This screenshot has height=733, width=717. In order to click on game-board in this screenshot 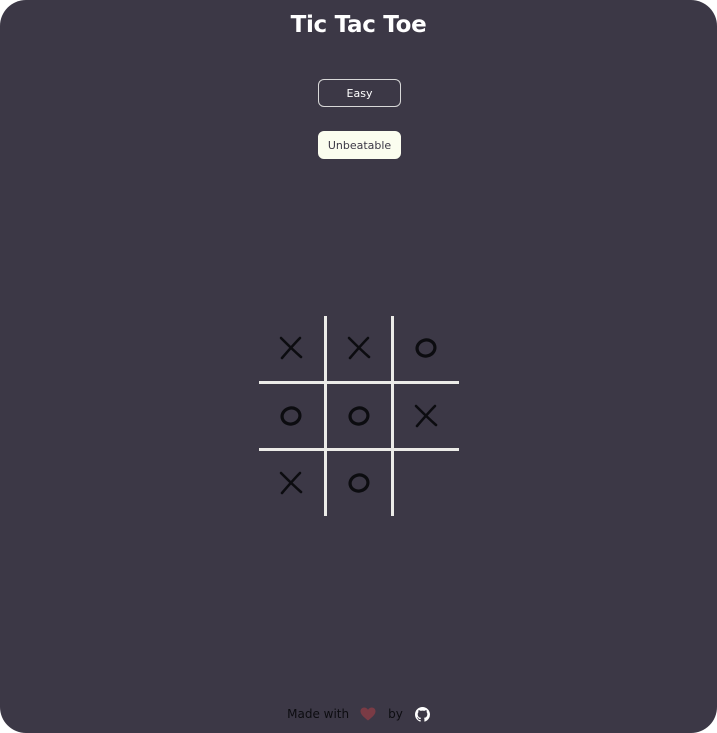, I will do `click(359, 416)`.